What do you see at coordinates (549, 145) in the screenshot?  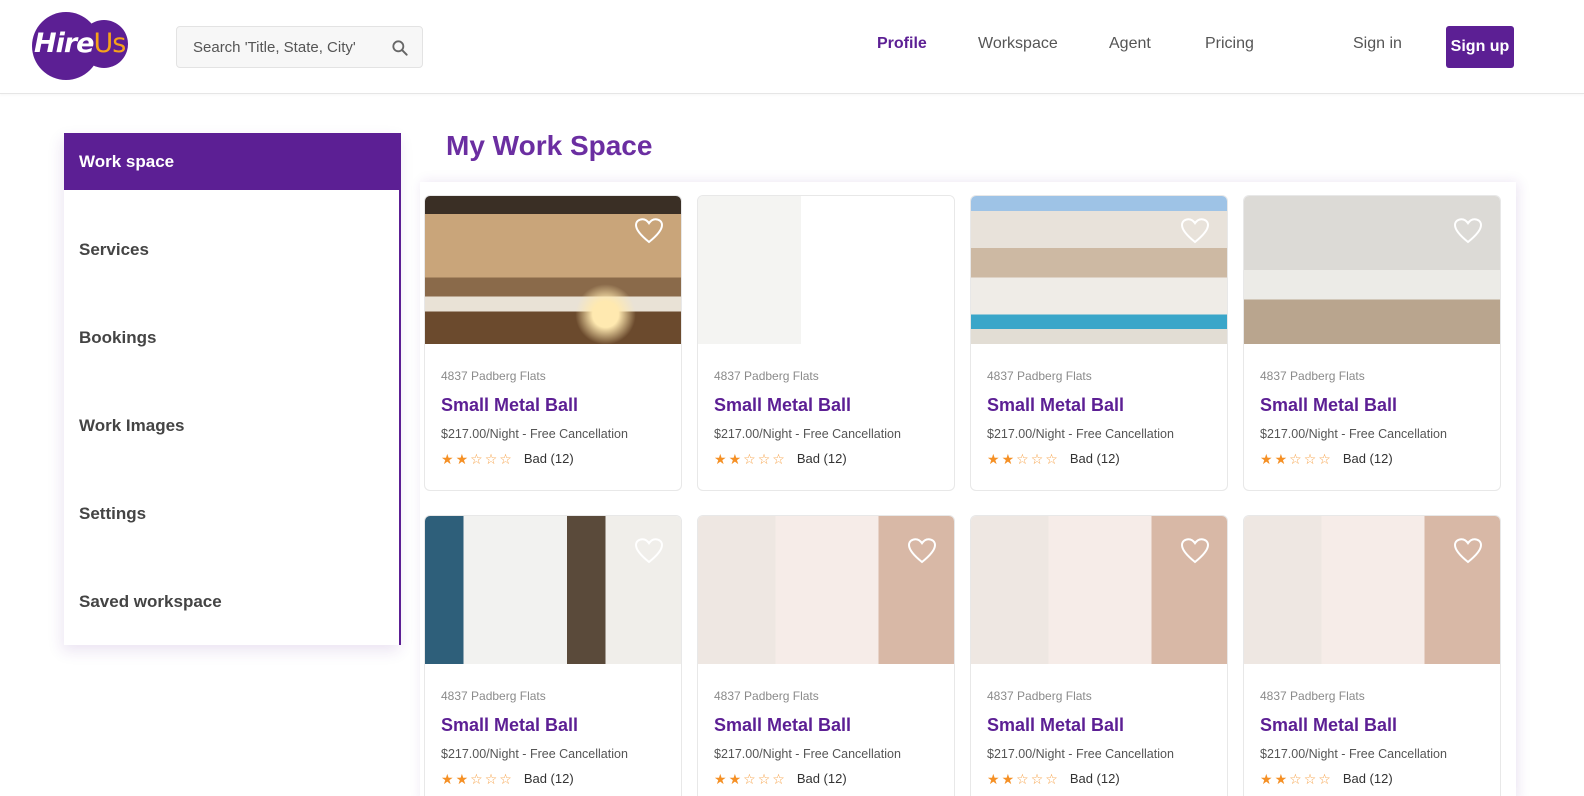 I see `page-title: My Work Space` at bounding box center [549, 145].